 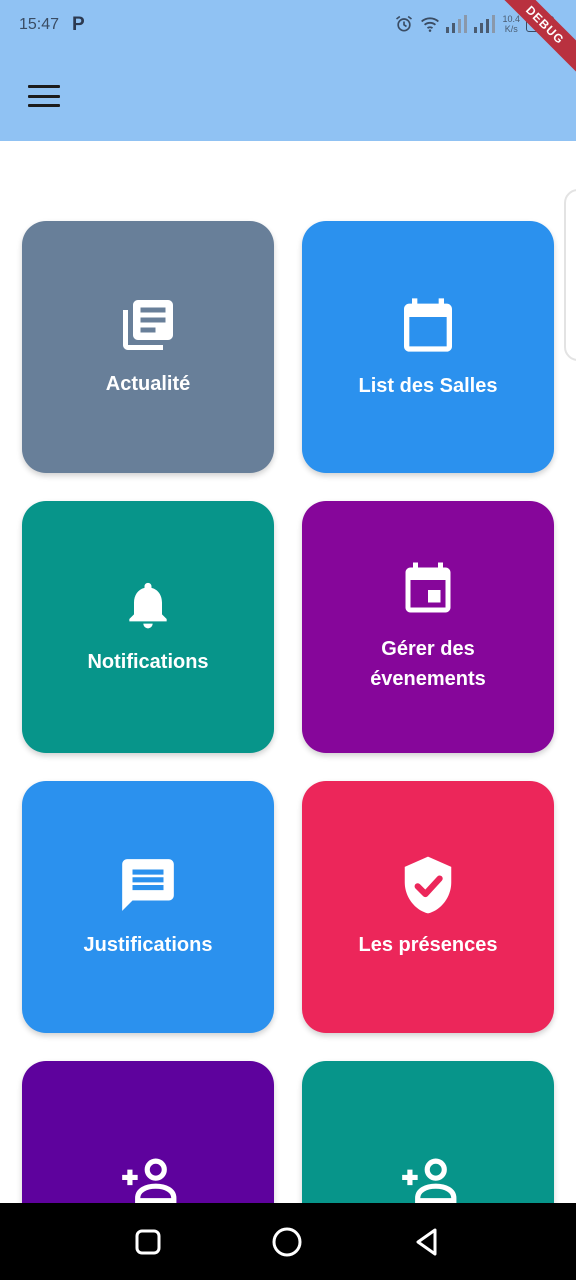 I want to click on side-drawer-handle, so click(x=570, y=275).